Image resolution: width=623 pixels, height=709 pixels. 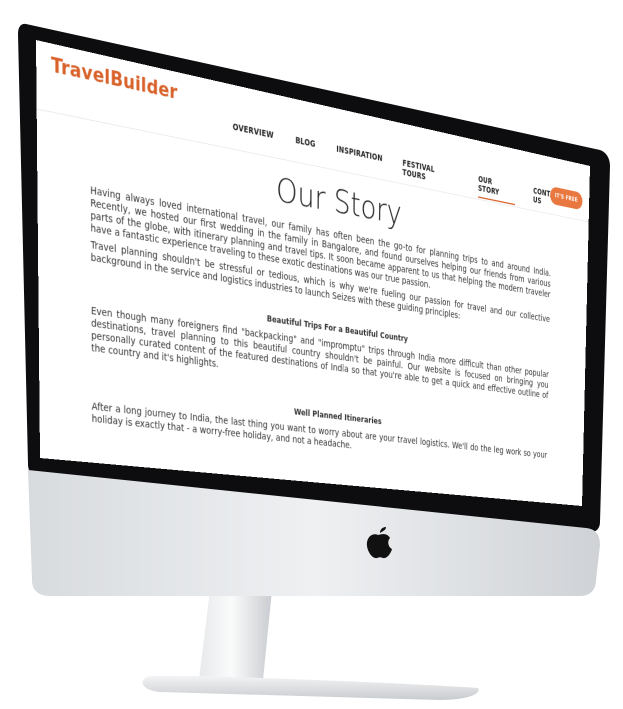 What do you see at coordinates (430, 176) in the screenshot?
I see `nav-festival-tours: FESTIVAL TOURS` at bounding box center [430, 176].